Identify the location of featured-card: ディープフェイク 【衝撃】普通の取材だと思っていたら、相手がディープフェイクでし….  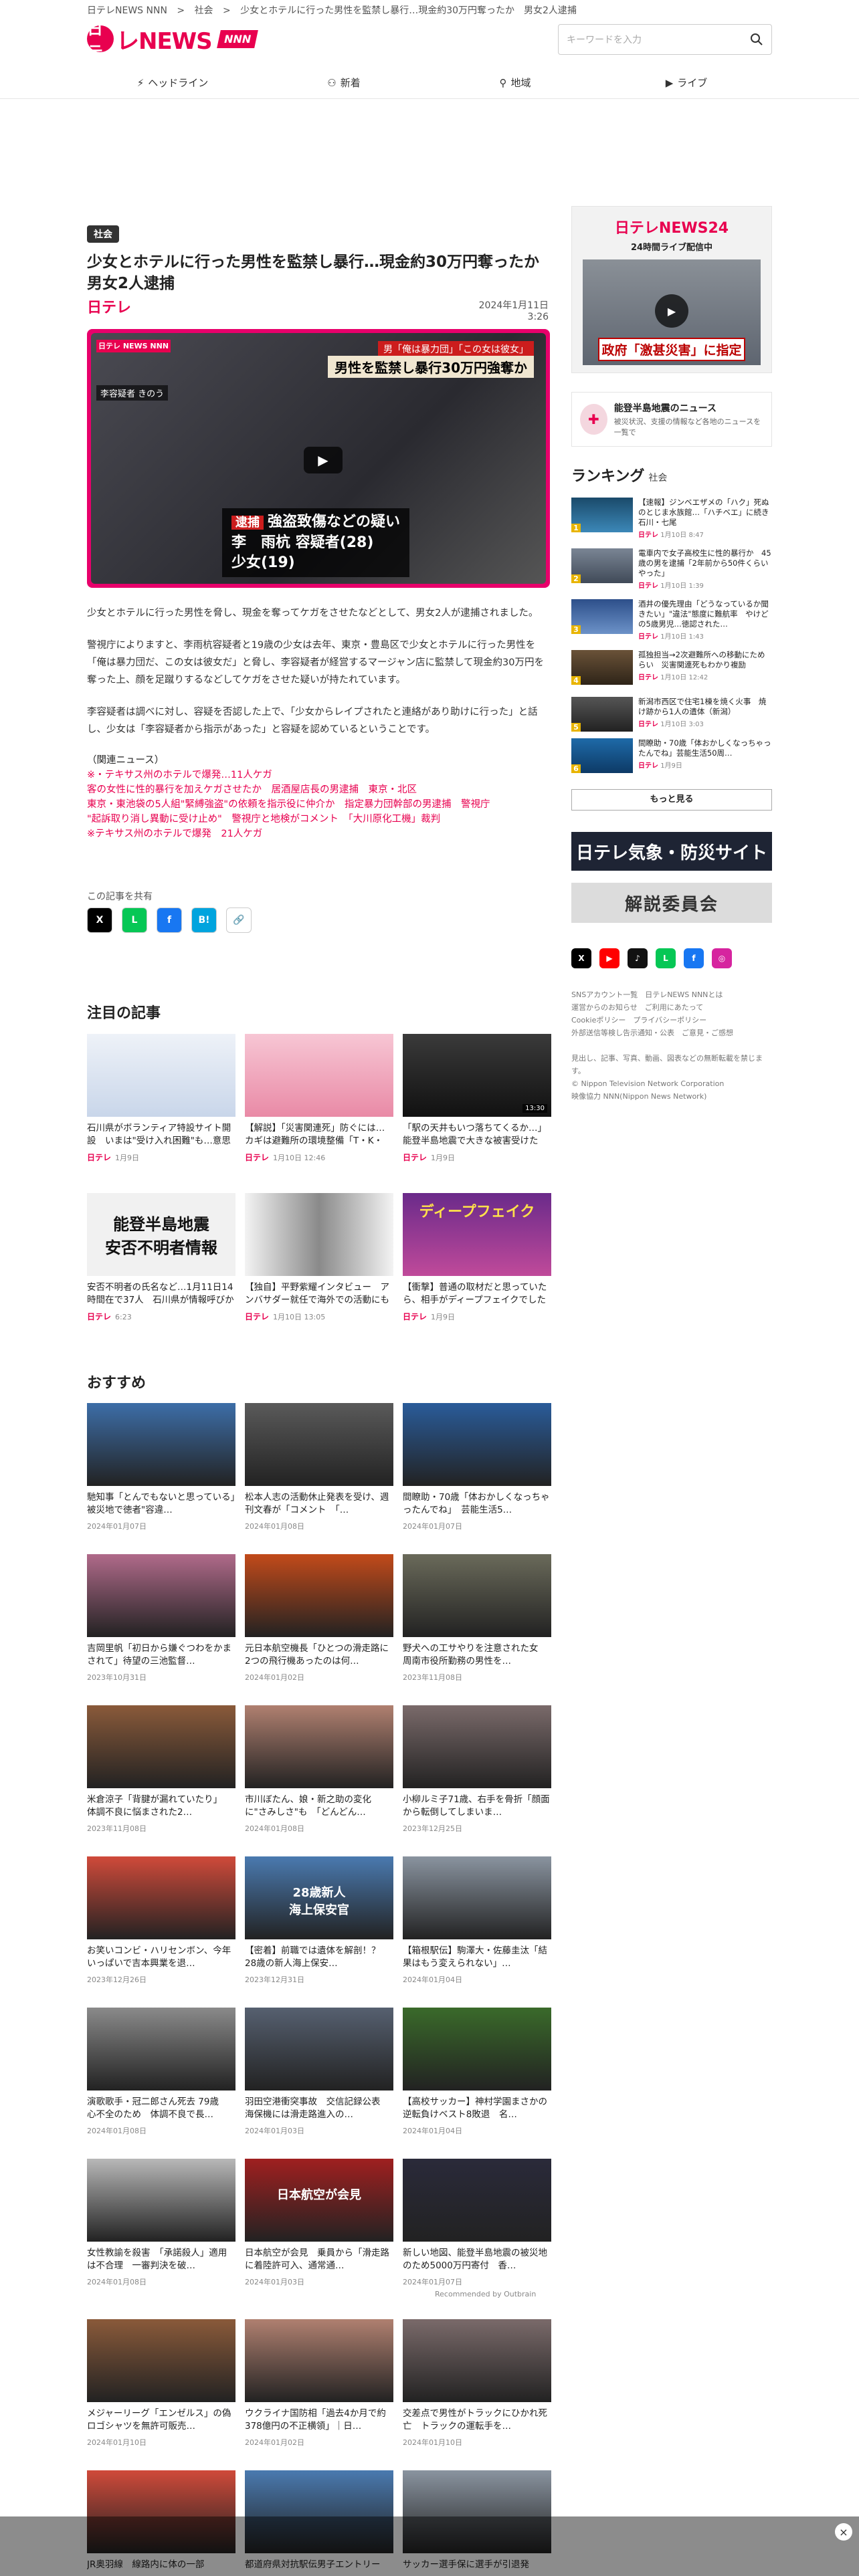
(477, 1257).